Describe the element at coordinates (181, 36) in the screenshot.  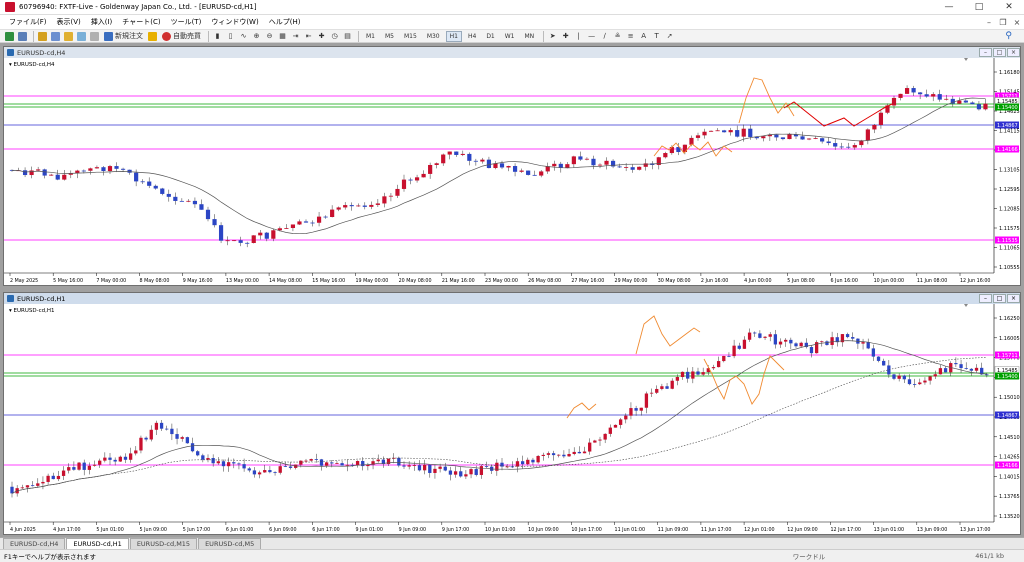
I see `auto-trade-button: 自動売買` at that location.